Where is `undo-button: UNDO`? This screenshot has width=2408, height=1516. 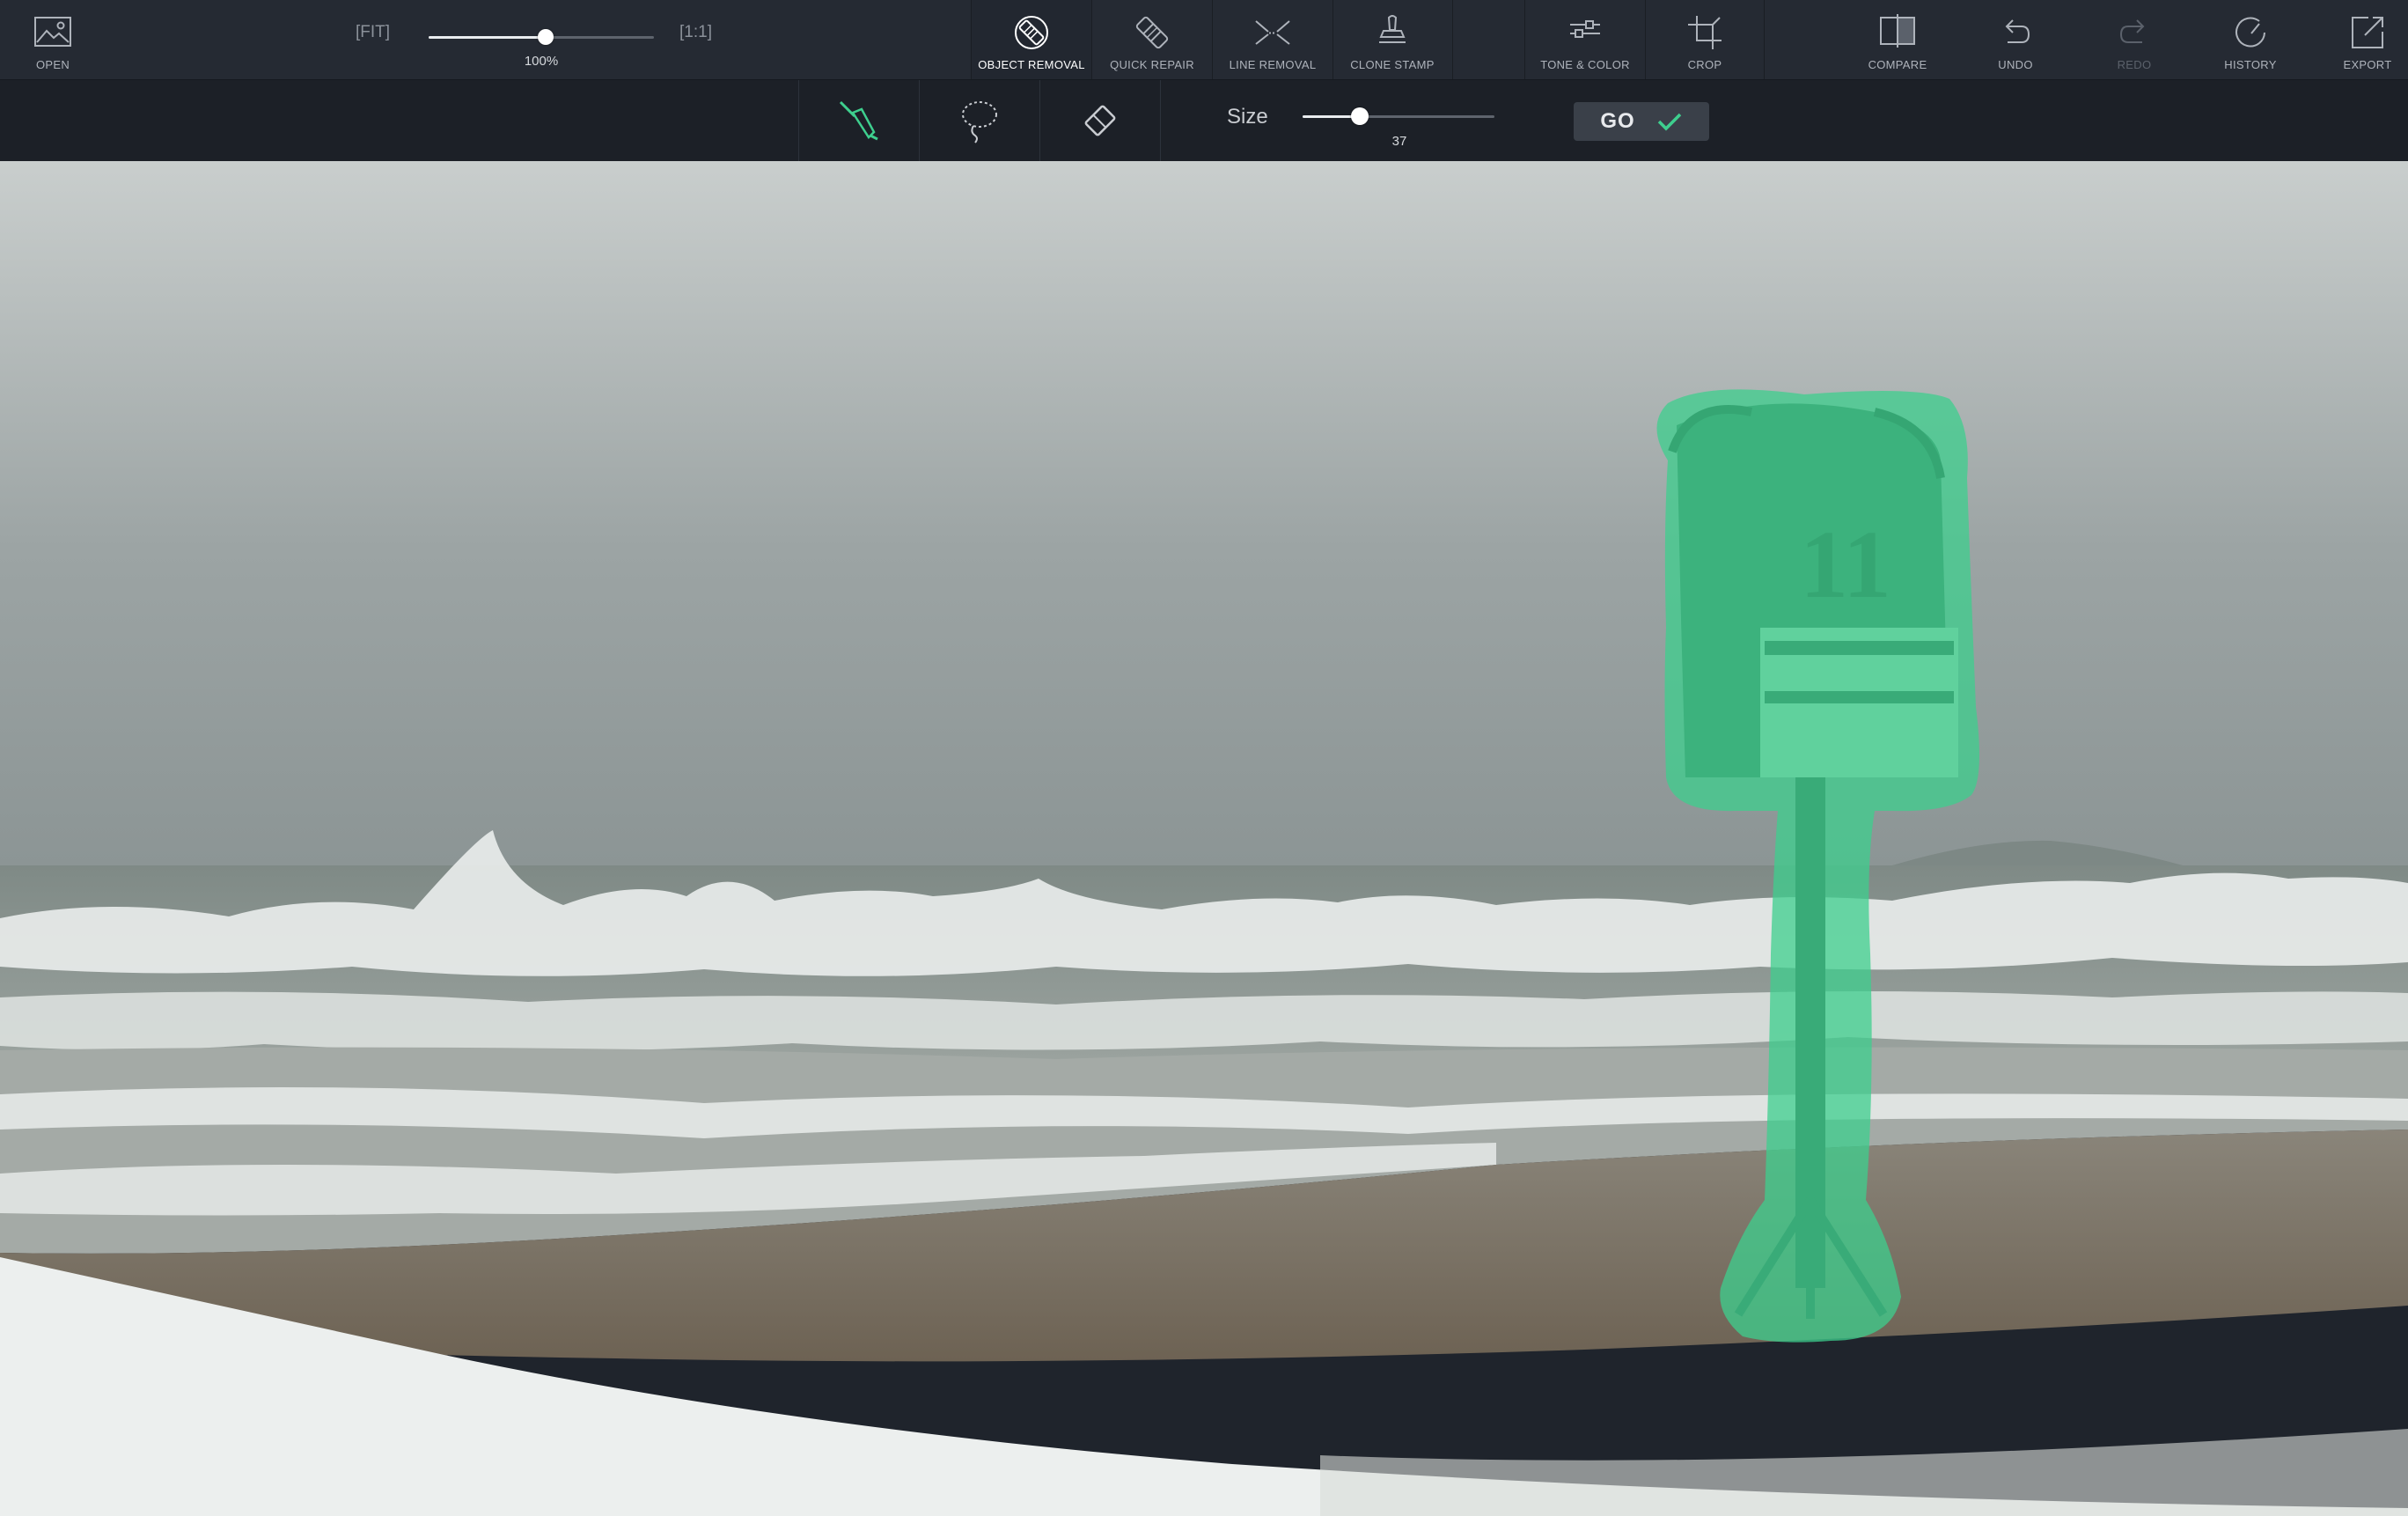
undo-button: UNDO is located at coordinates (2015, 39).